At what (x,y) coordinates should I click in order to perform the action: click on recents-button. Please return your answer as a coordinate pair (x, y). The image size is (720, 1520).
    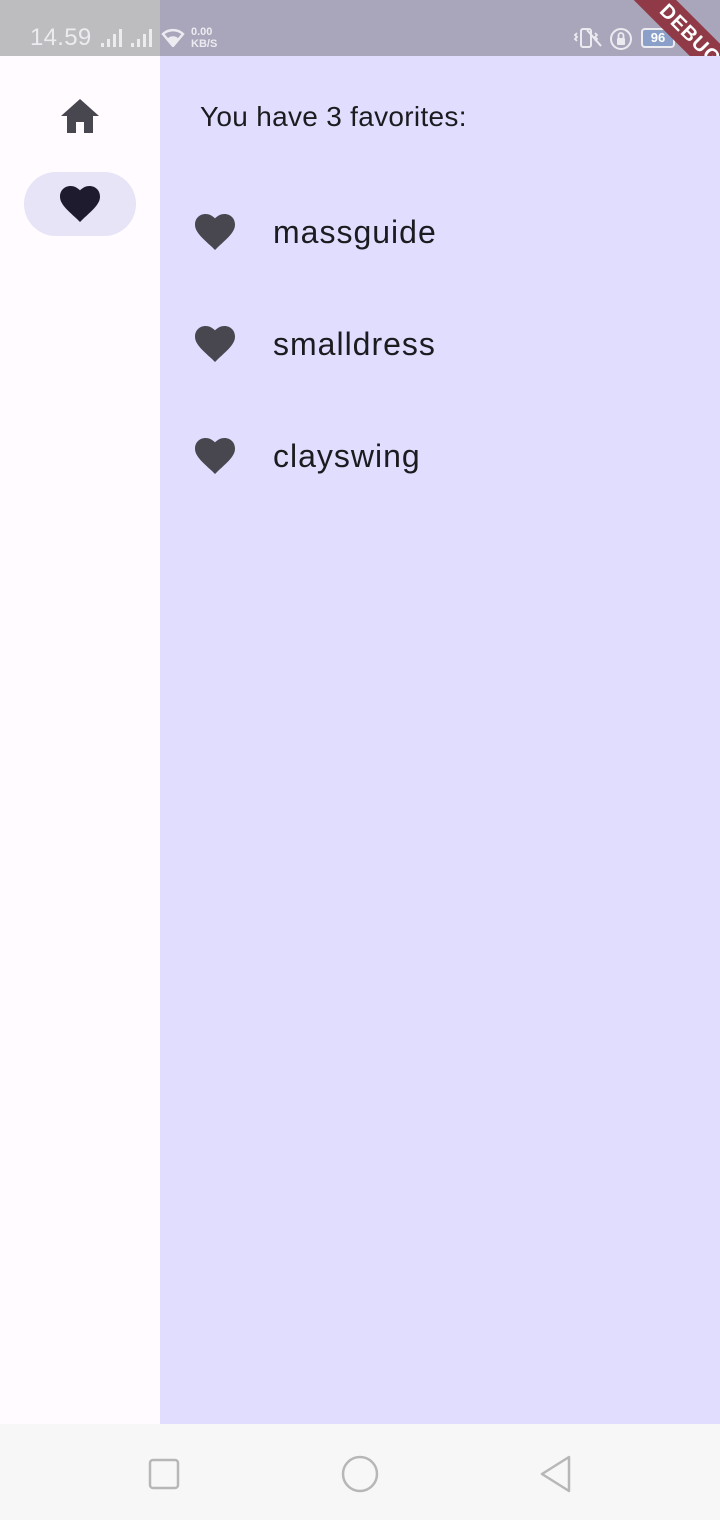
    Looking at the image, I should click on (164, 1474).